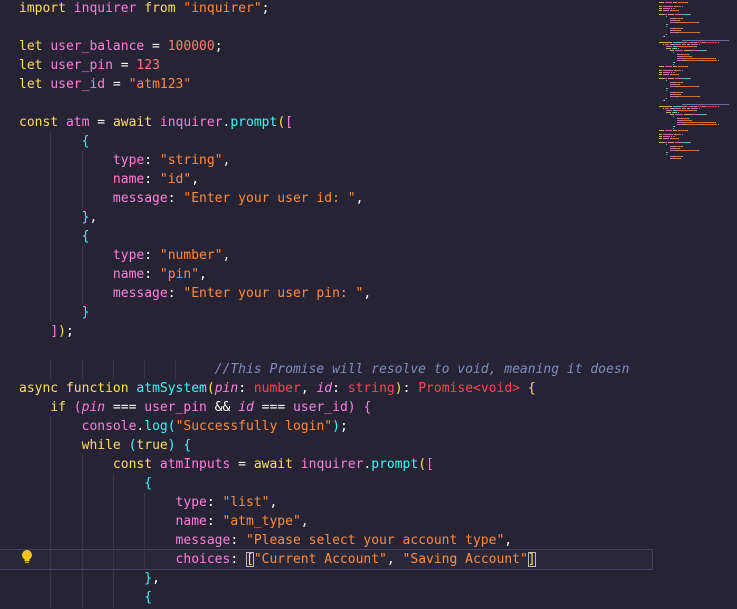  I want to click on code-token: "Enter your user pin: ", so click(273, 293).